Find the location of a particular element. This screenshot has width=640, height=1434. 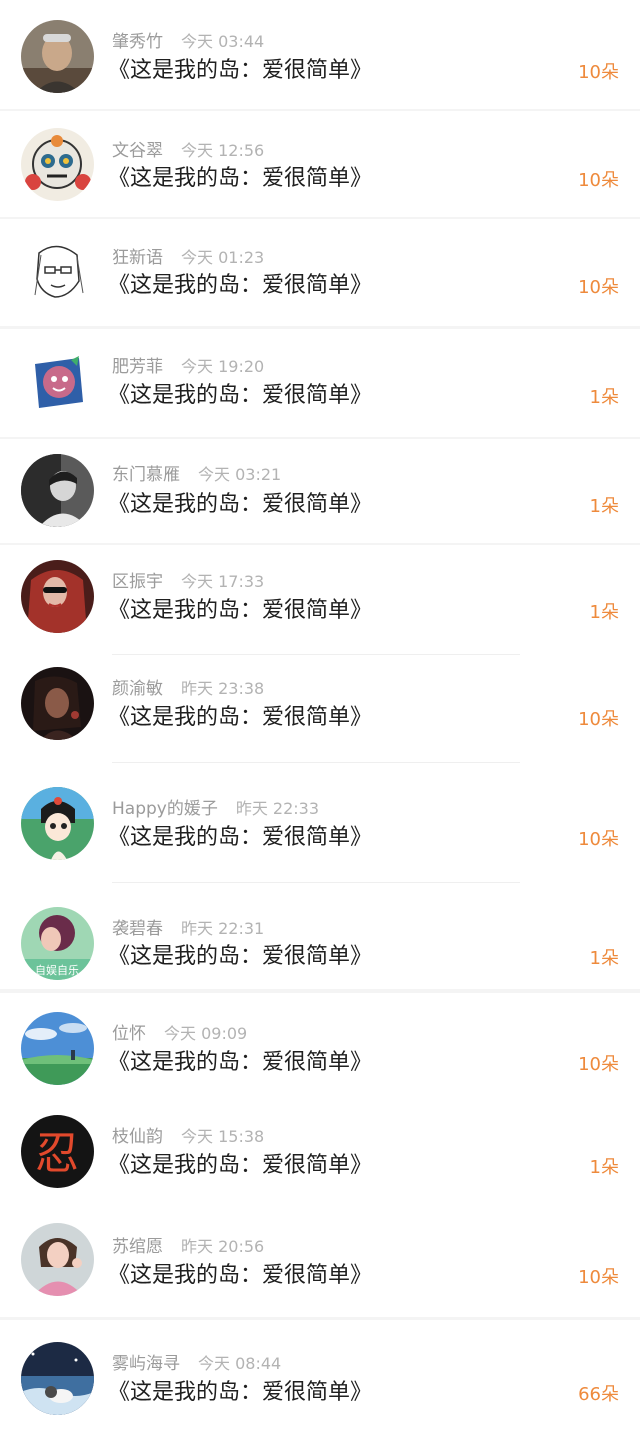

donation-time: 今天 08:44 is located at coordinates (240, 1363).